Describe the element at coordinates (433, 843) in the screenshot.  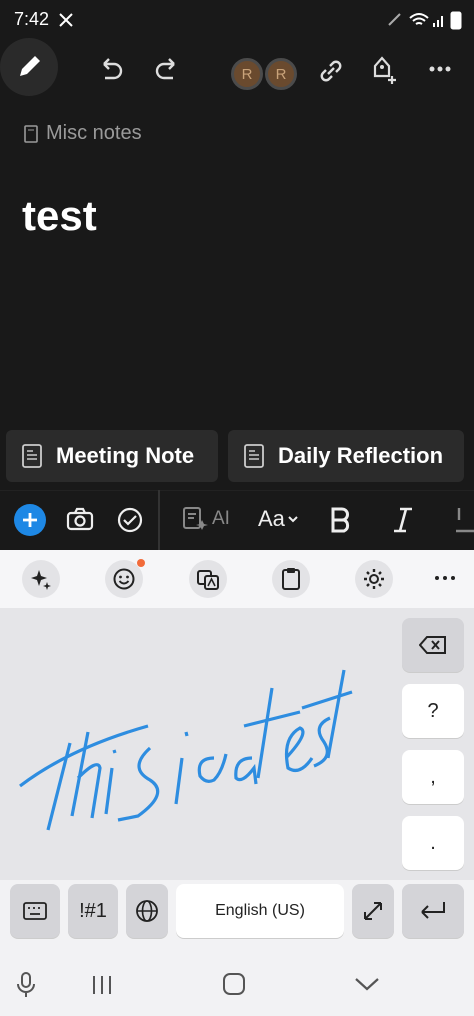
I see `period-key: .` at that location.